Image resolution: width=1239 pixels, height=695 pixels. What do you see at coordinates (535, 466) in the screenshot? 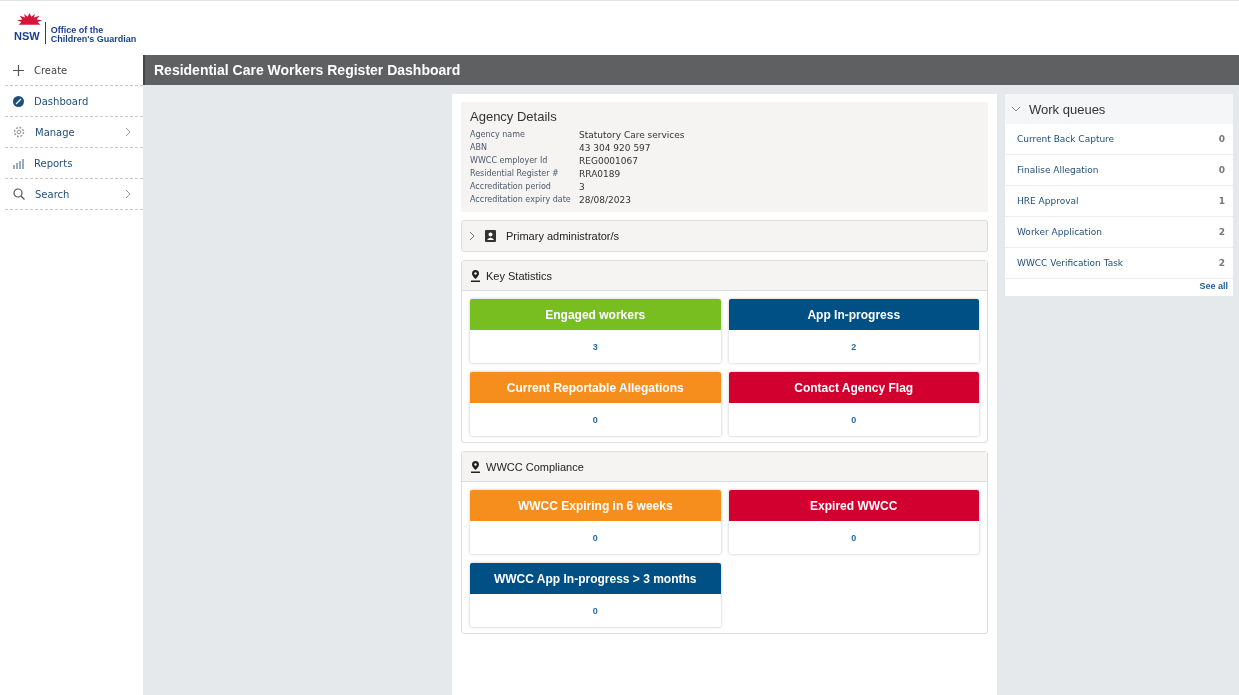
I see `section-title: WWCC Compliance` at bounding box center [535, 466].